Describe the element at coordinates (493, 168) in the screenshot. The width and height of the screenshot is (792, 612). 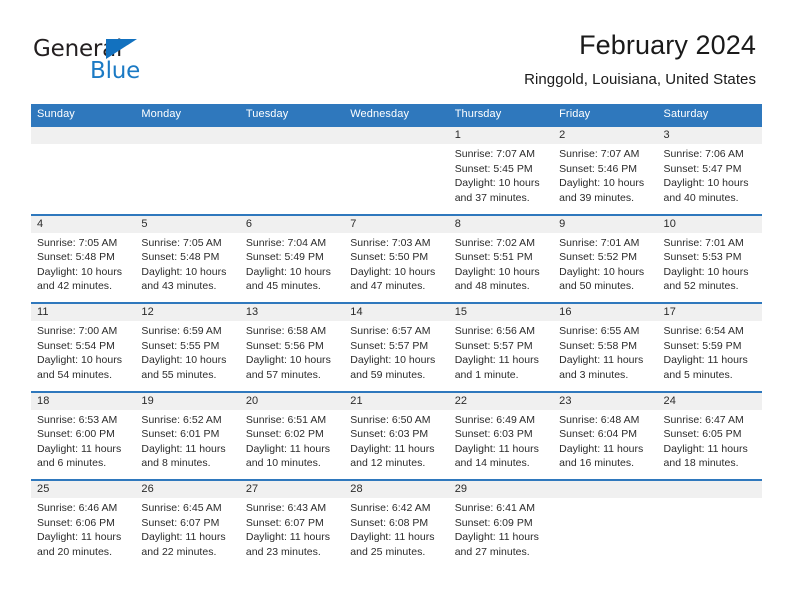
I see `sunset-text: Sunset: 5:45 PM` at that location.